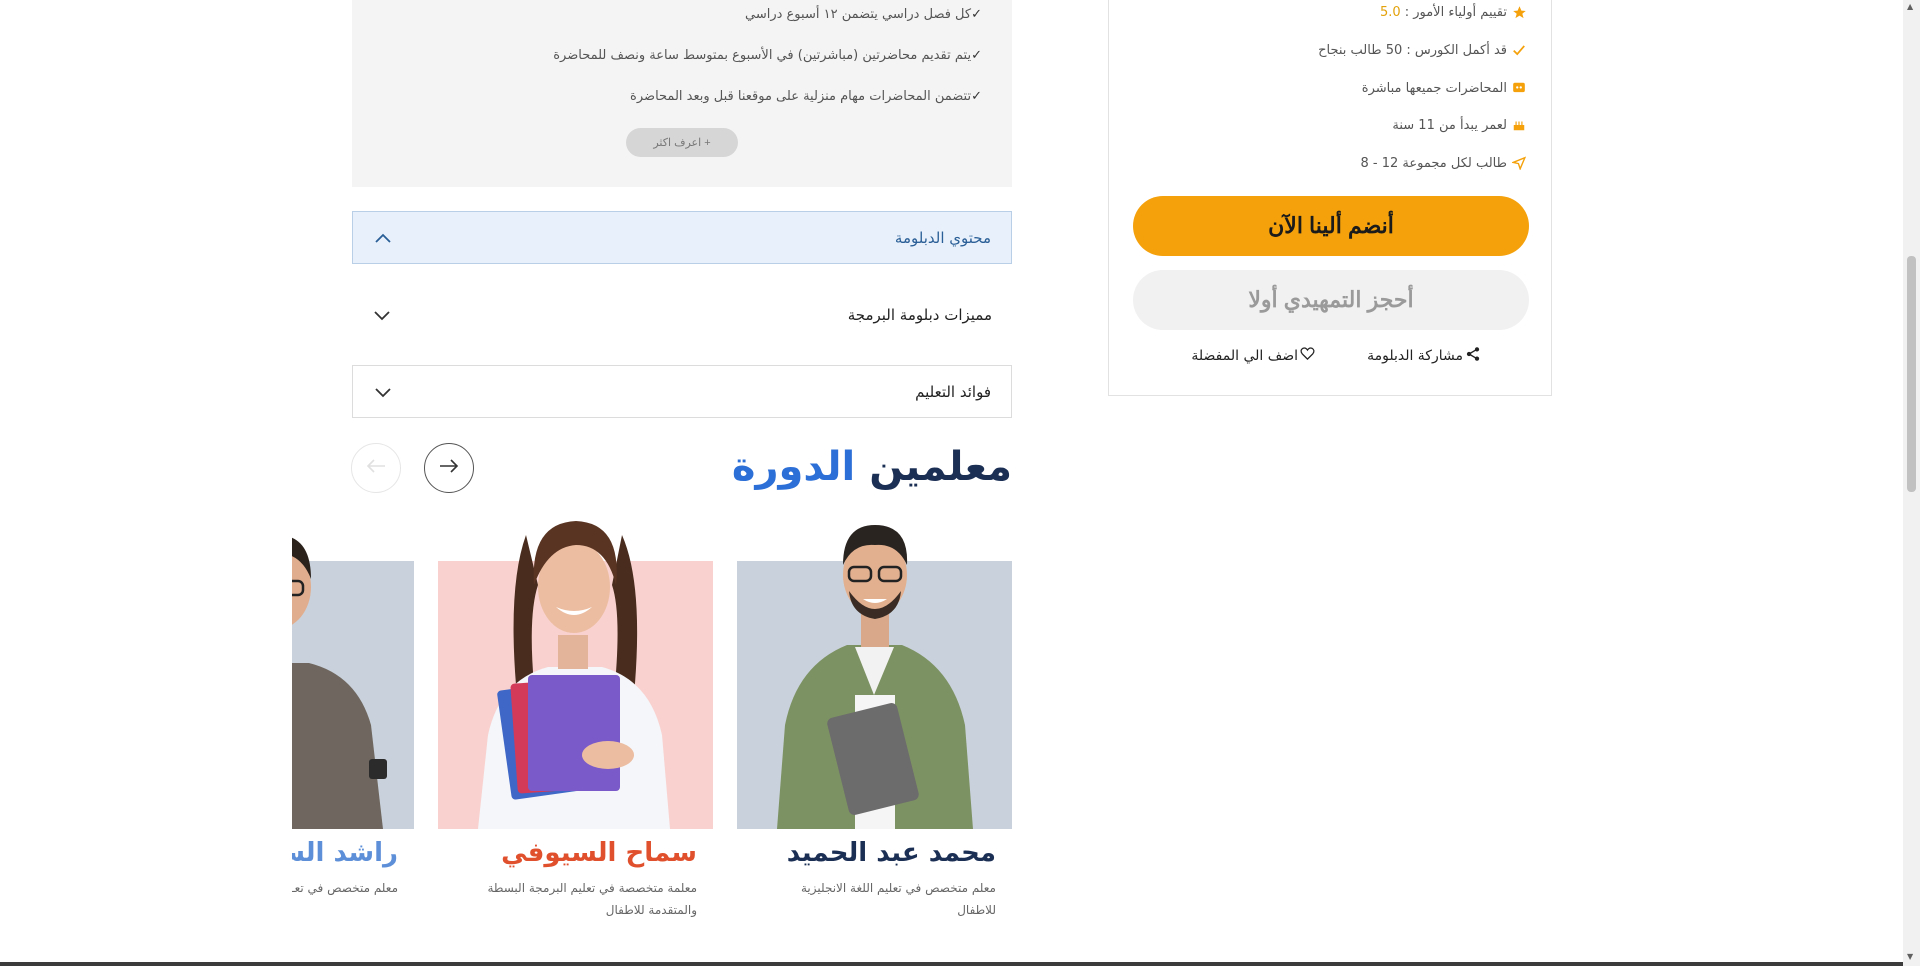  I want to click on add-favorite-link: اضف الي المفضلة, so click(1253, 355).